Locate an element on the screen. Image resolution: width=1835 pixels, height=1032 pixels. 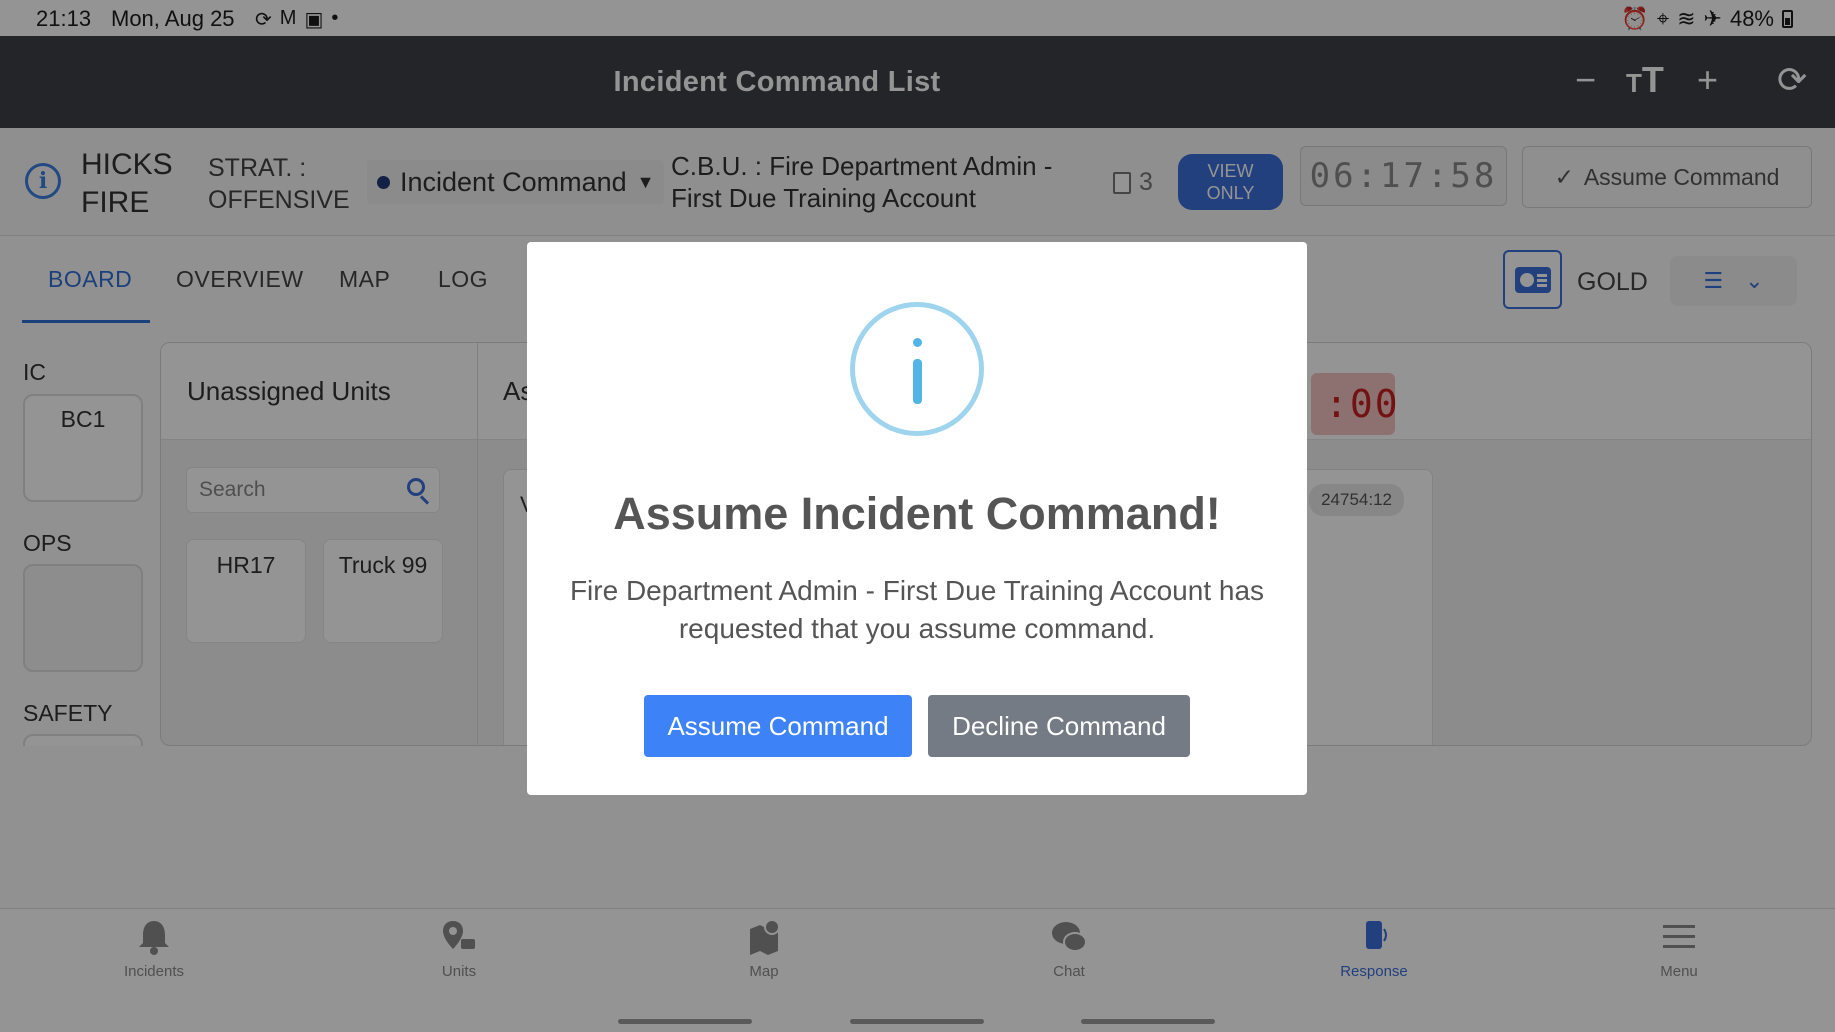
dialog-title: Assume Incident Command! is located at coordinates (917, 513).